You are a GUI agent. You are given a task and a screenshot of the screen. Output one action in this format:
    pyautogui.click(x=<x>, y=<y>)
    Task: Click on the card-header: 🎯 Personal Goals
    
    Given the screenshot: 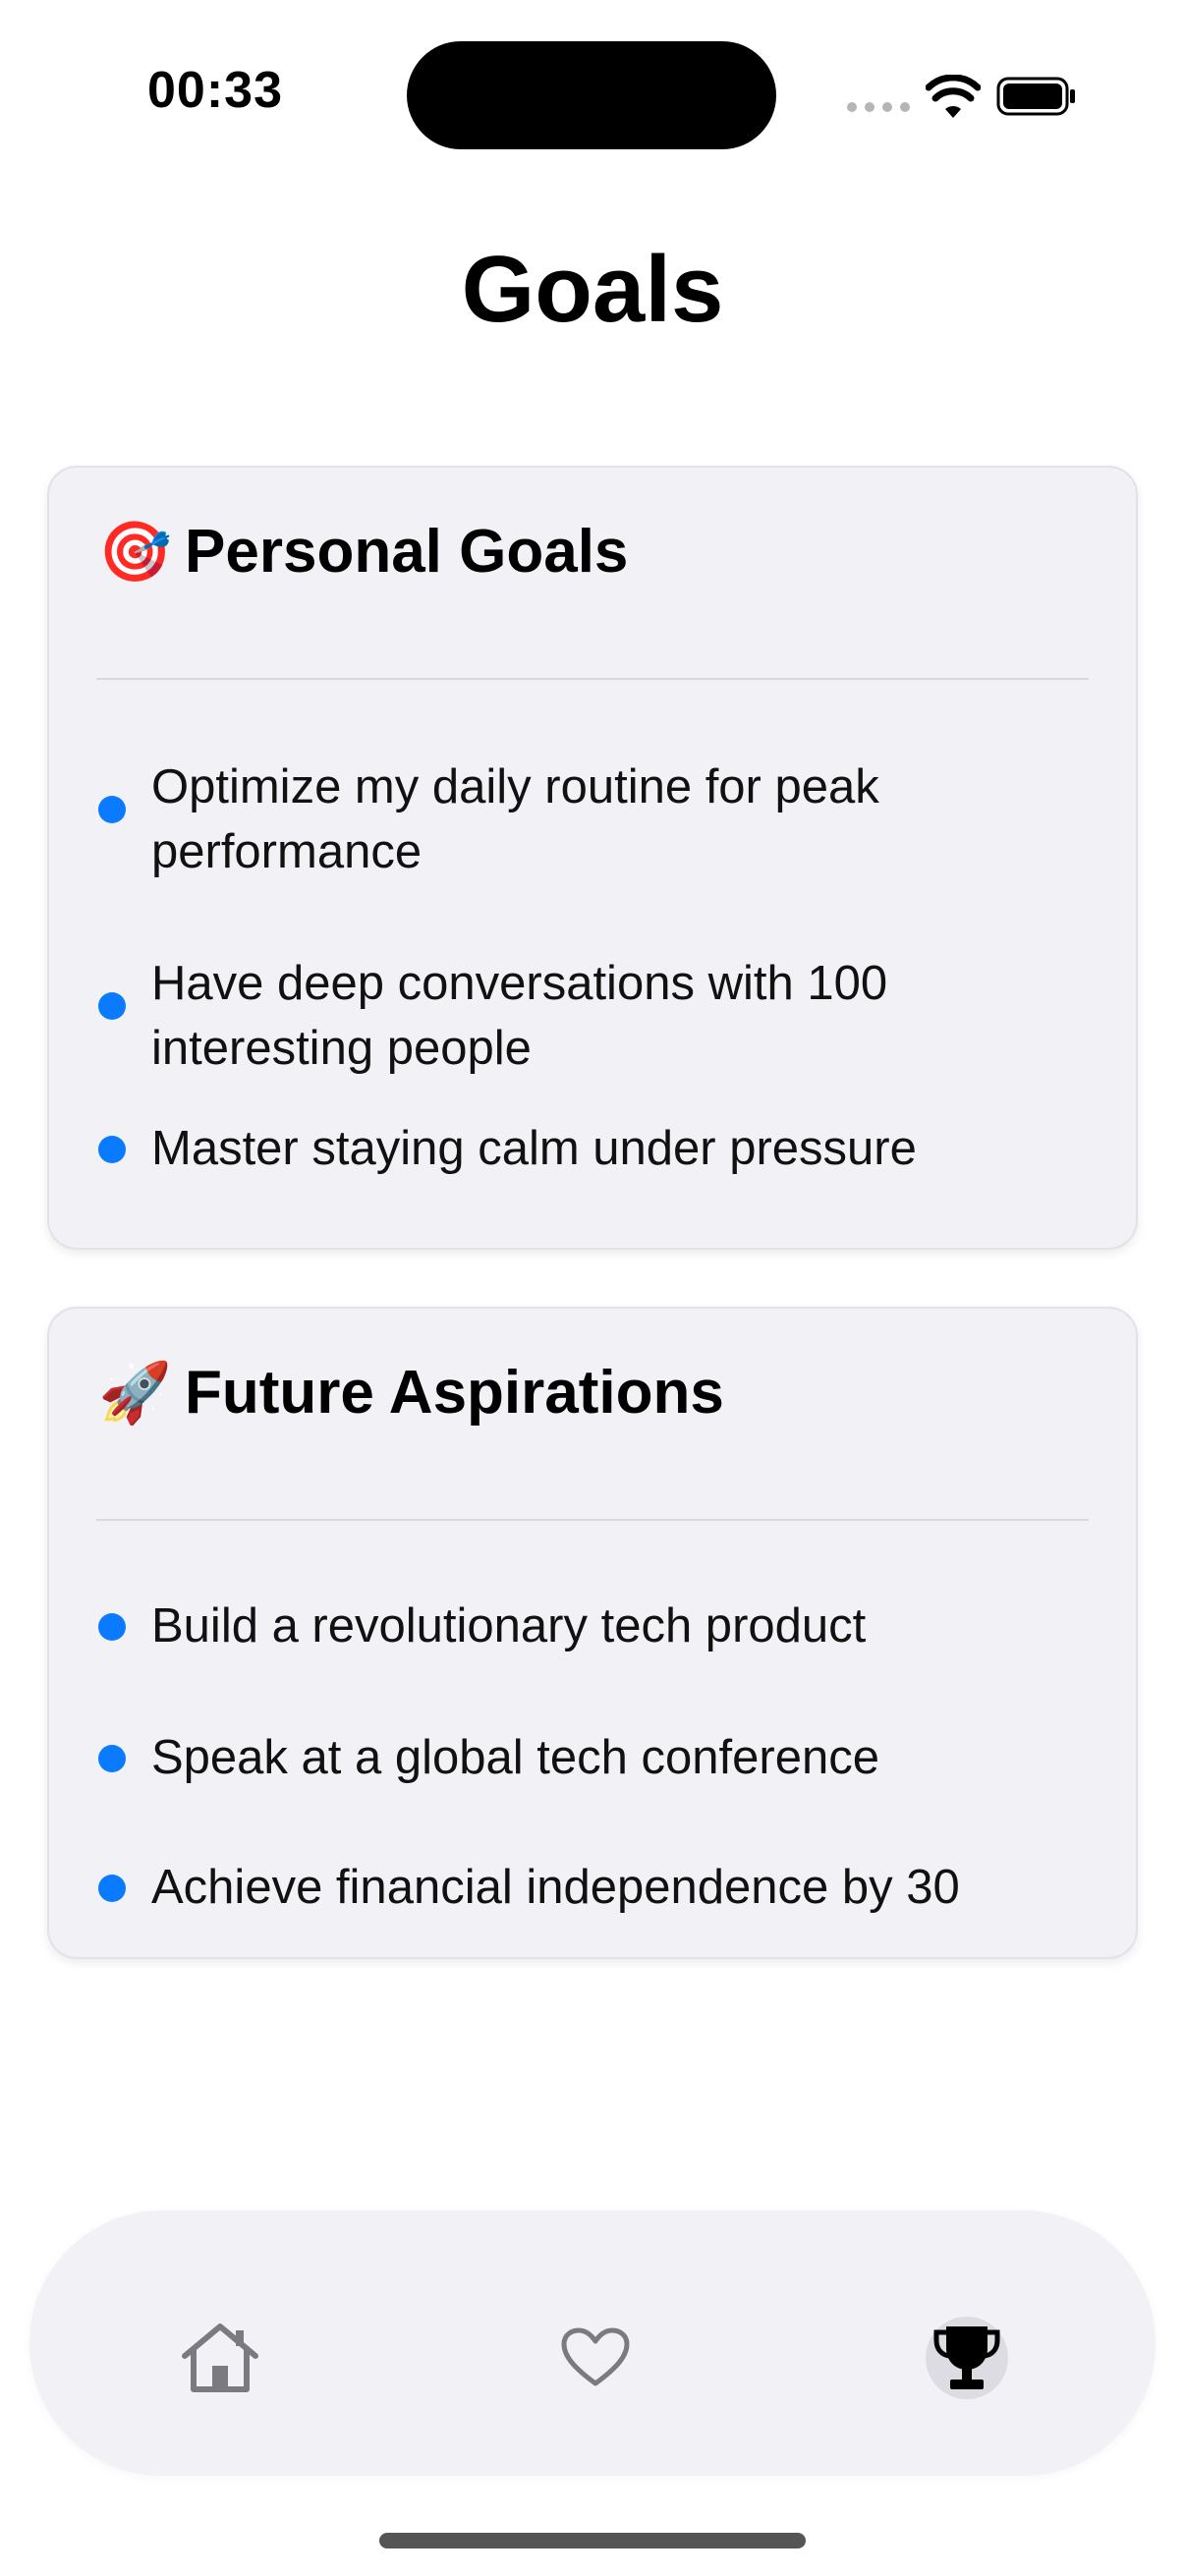 What is the action you would take?
    pyautogui.click(x=363, y=552)
    